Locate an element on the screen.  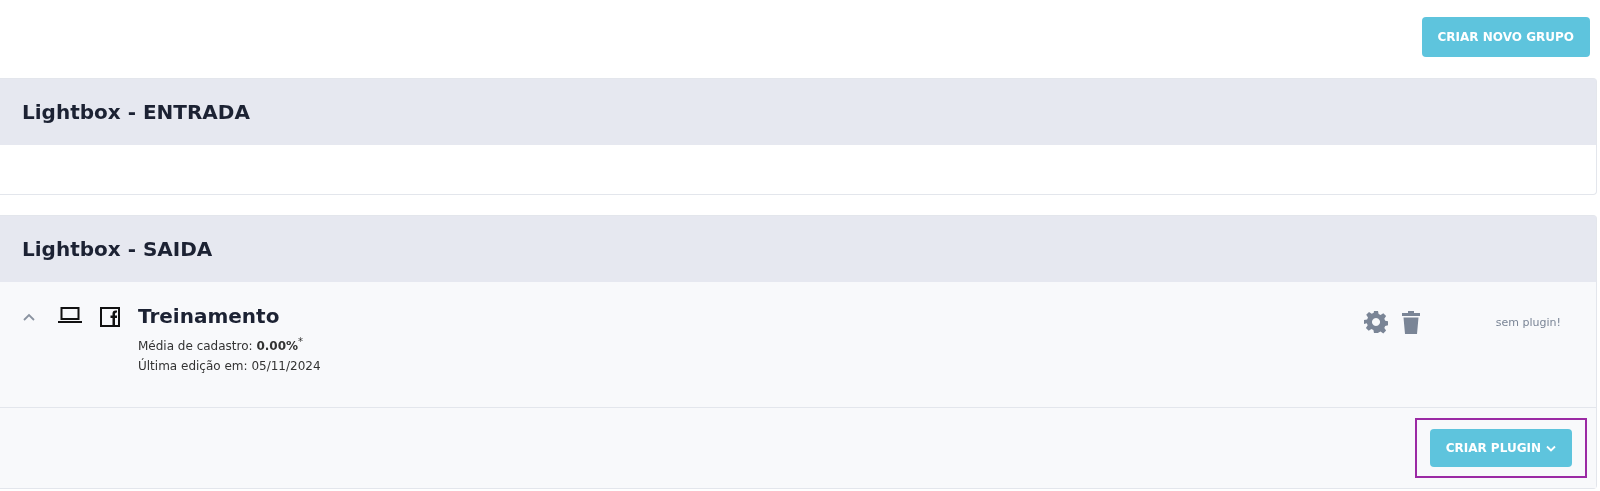
facebook-icon is located at coordinates (110, 317).